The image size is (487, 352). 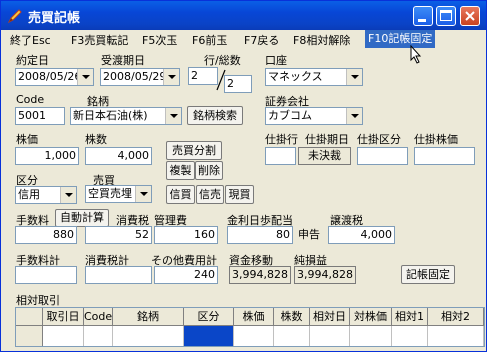 What do you see at coordinates (148, 317) in the screenshot?
I see `grid-header-stock: 銘柄` at bounding box center [148, 317].